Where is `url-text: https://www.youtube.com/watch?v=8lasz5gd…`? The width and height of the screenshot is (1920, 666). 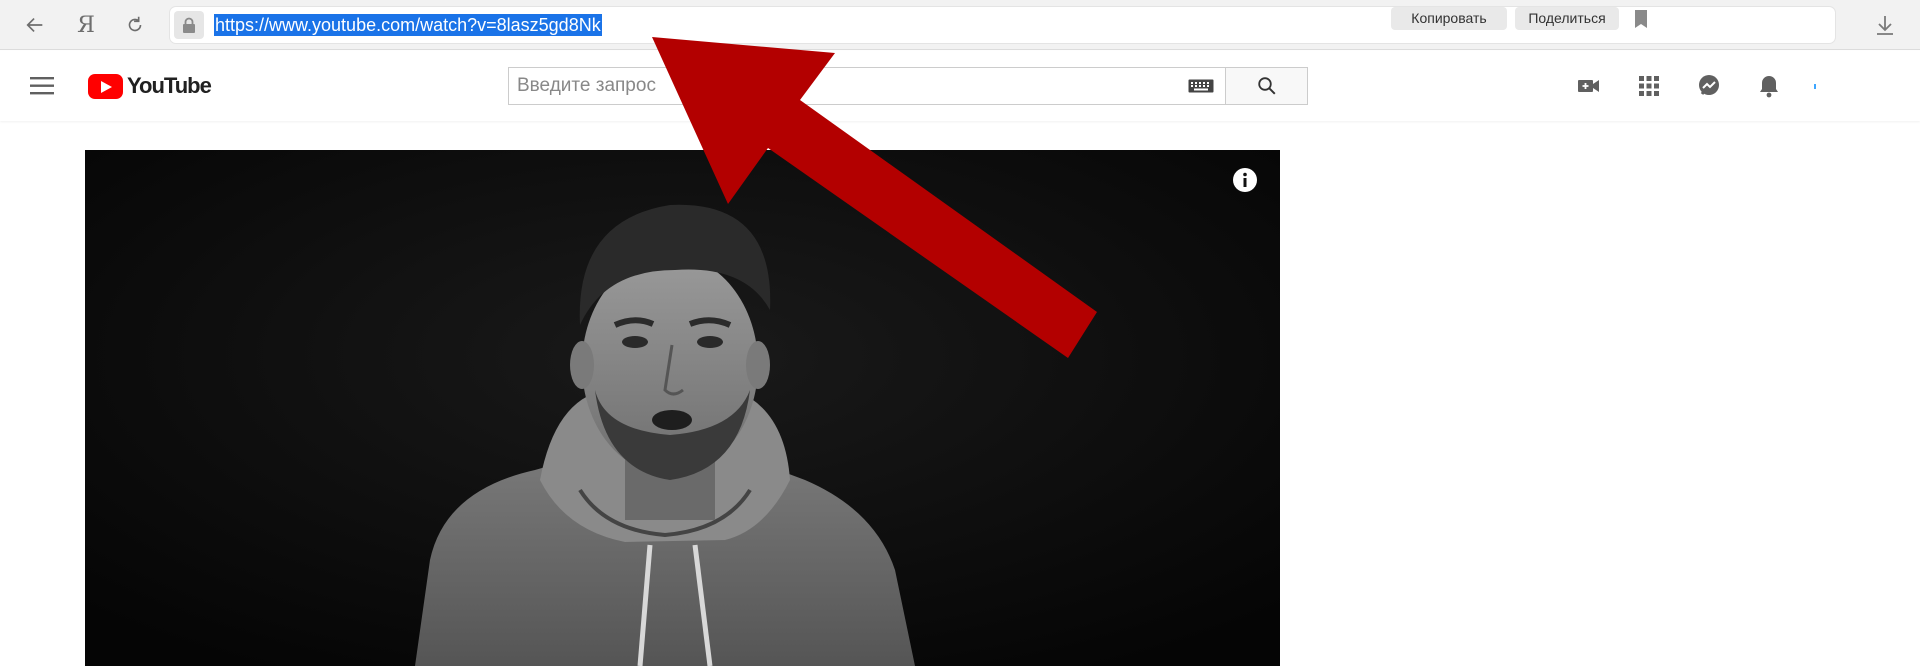 url-text: https://www.youtube.com/watch?v=8lasz5gd… is located at coordinates (408, 25).